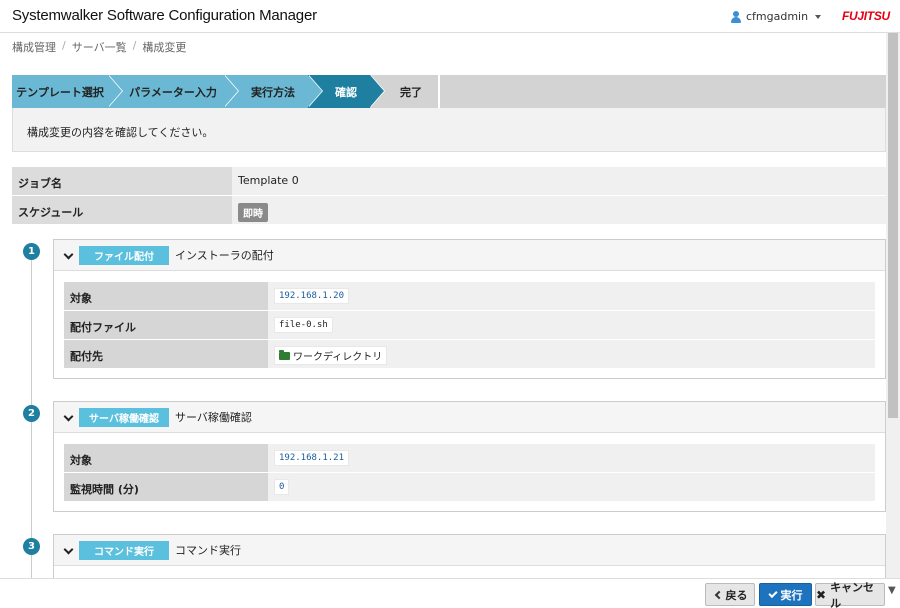 The image size is (900, 608). I want to click on detail-row: 監視時間 (分) 0, so click(469, 487).